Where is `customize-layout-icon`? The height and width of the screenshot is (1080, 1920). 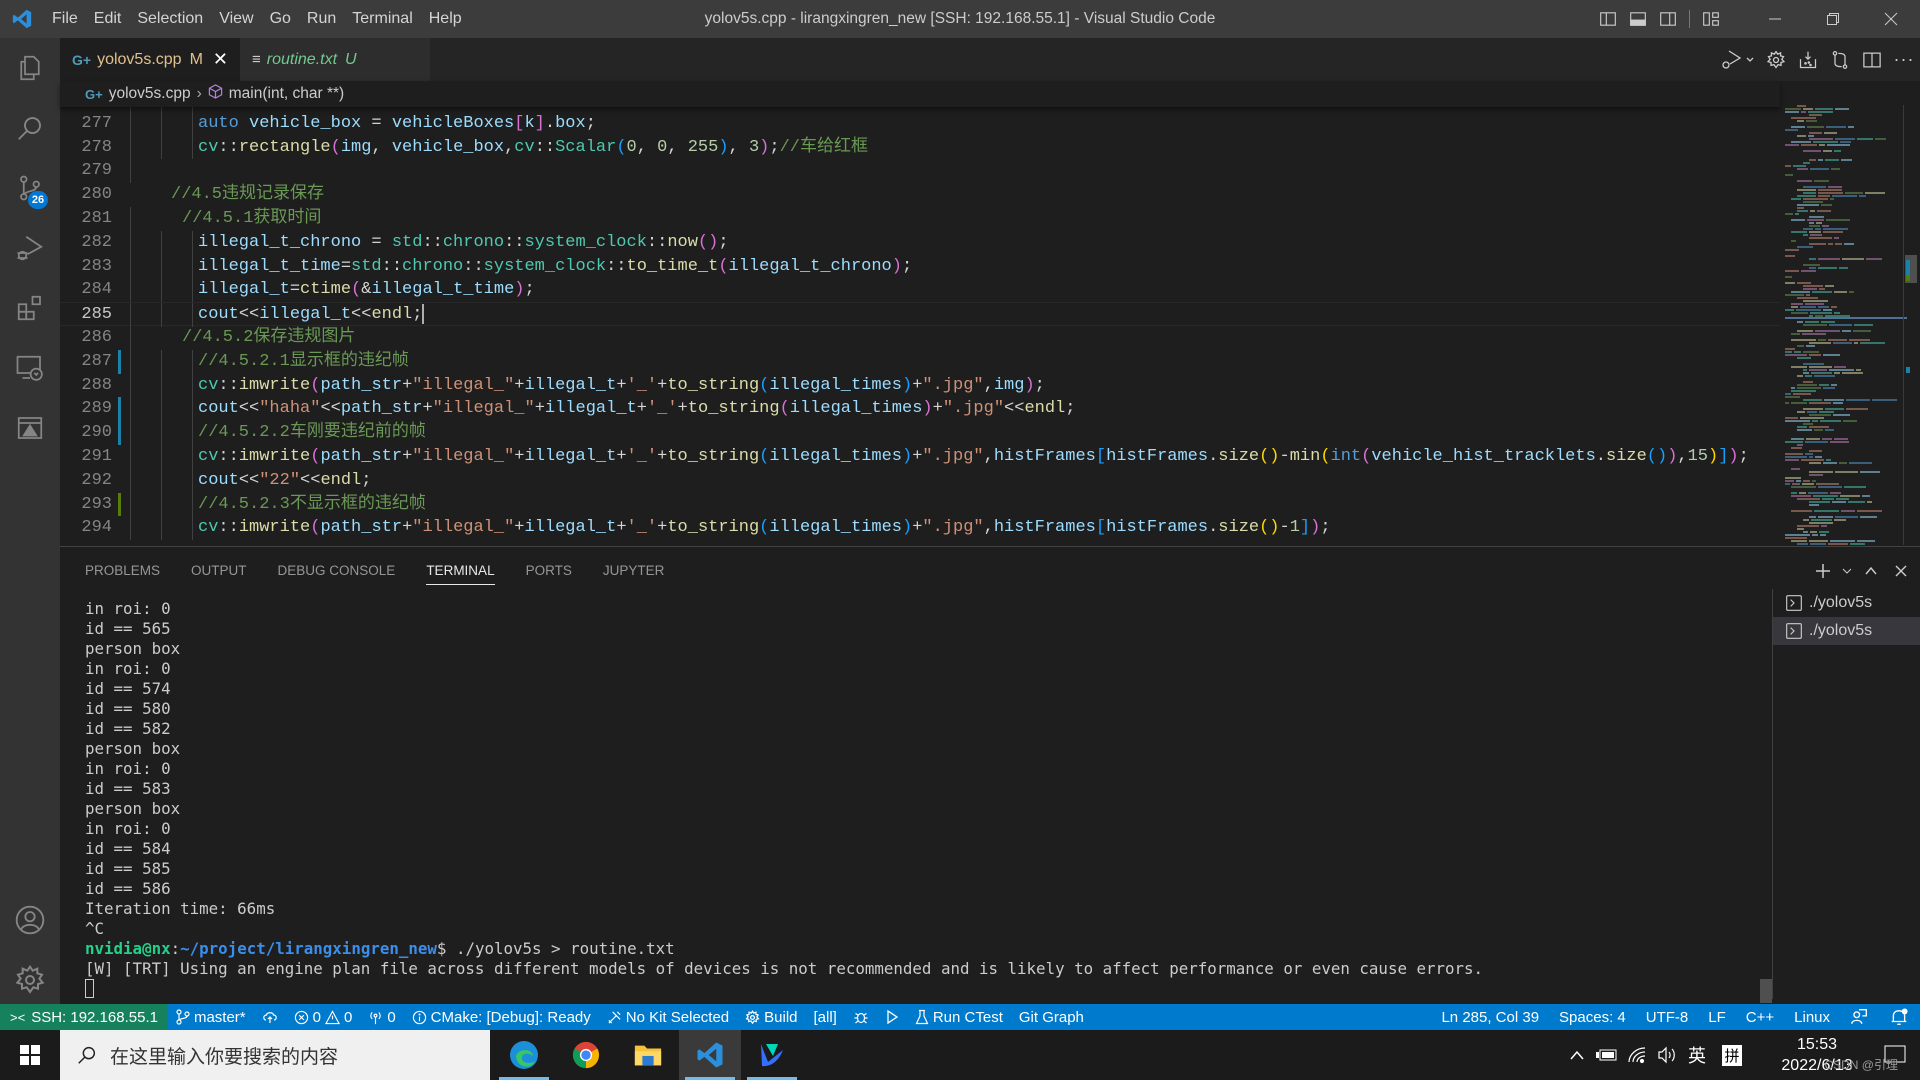
customize-layout-icon is located at coordinates (1711, 19).